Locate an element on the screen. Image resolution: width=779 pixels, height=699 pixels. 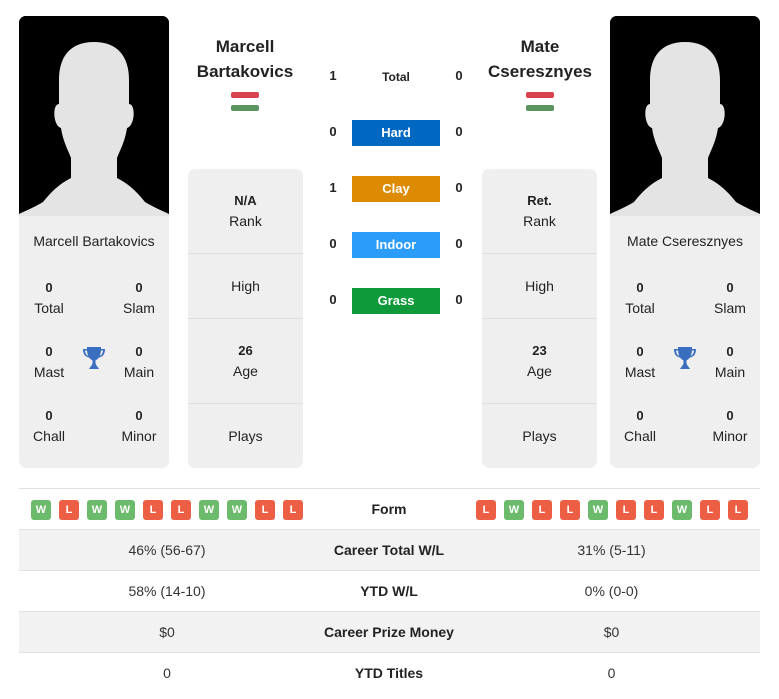
h2h-label-grass: Grass is located at coordinates (396, 301).